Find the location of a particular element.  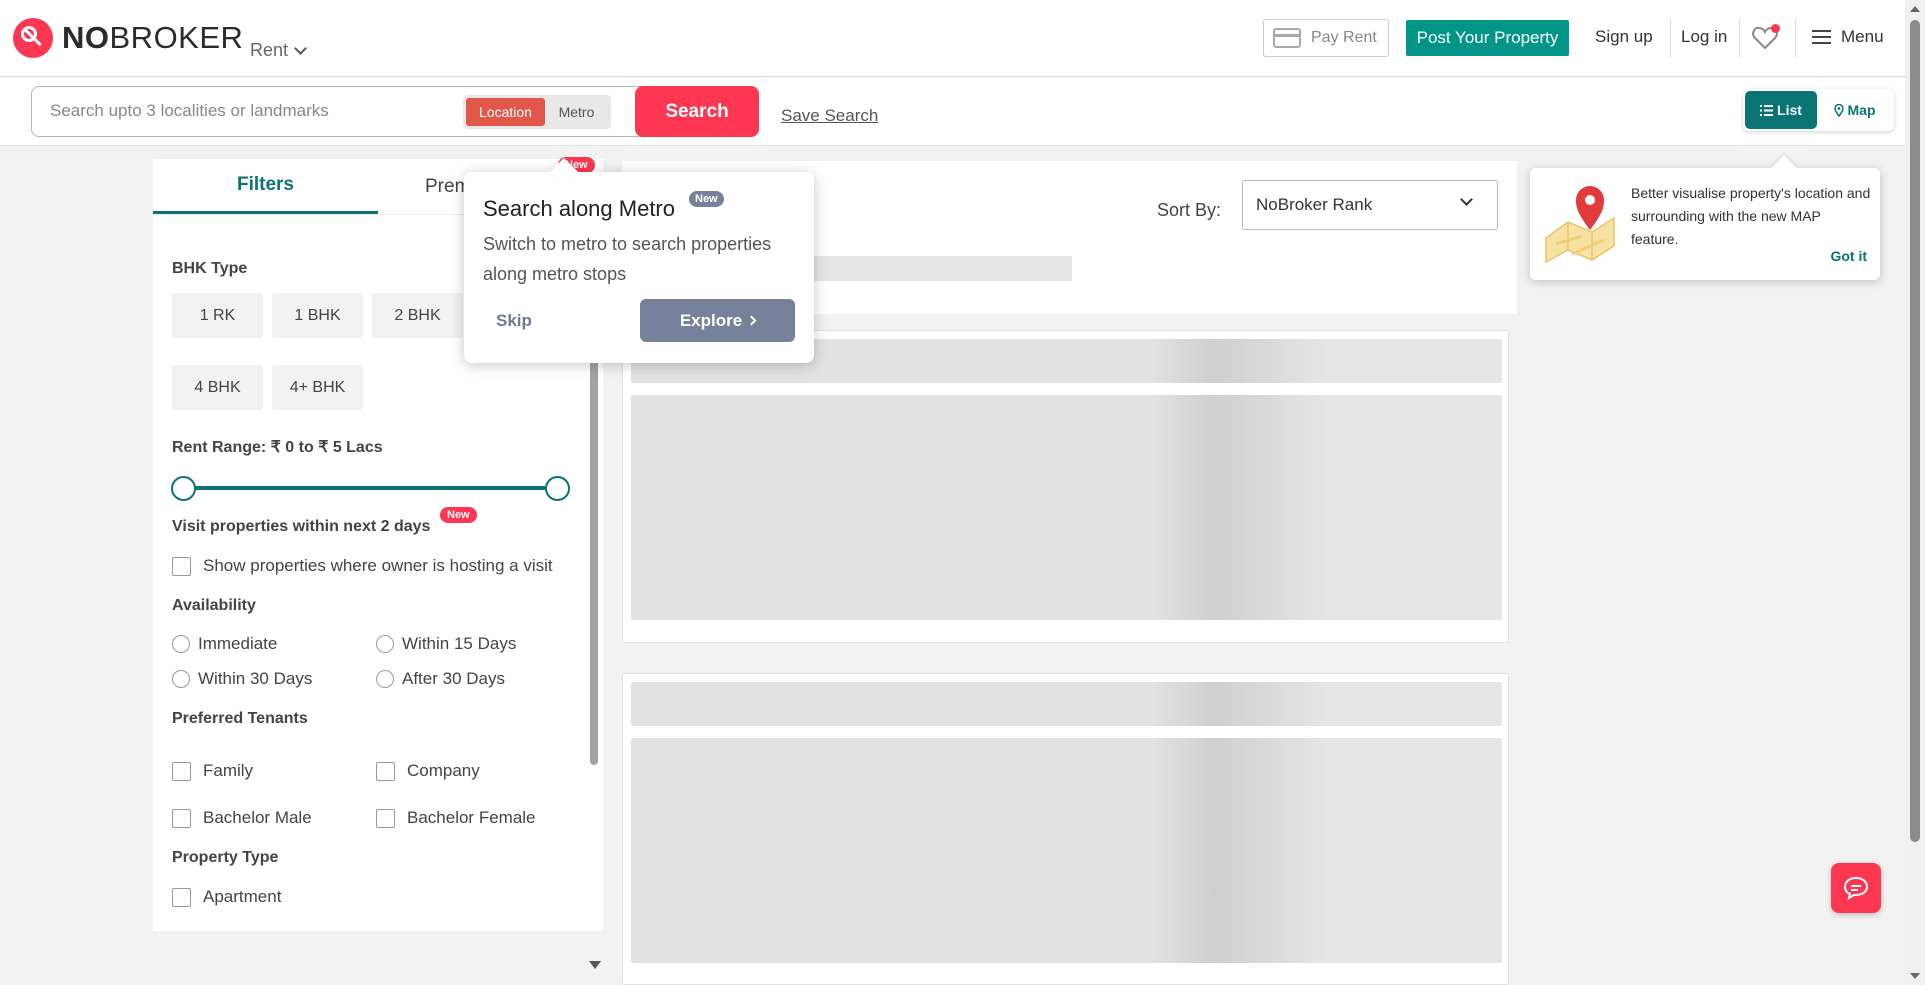

scroll-up-arrow is located at coordinates (1915, 9).